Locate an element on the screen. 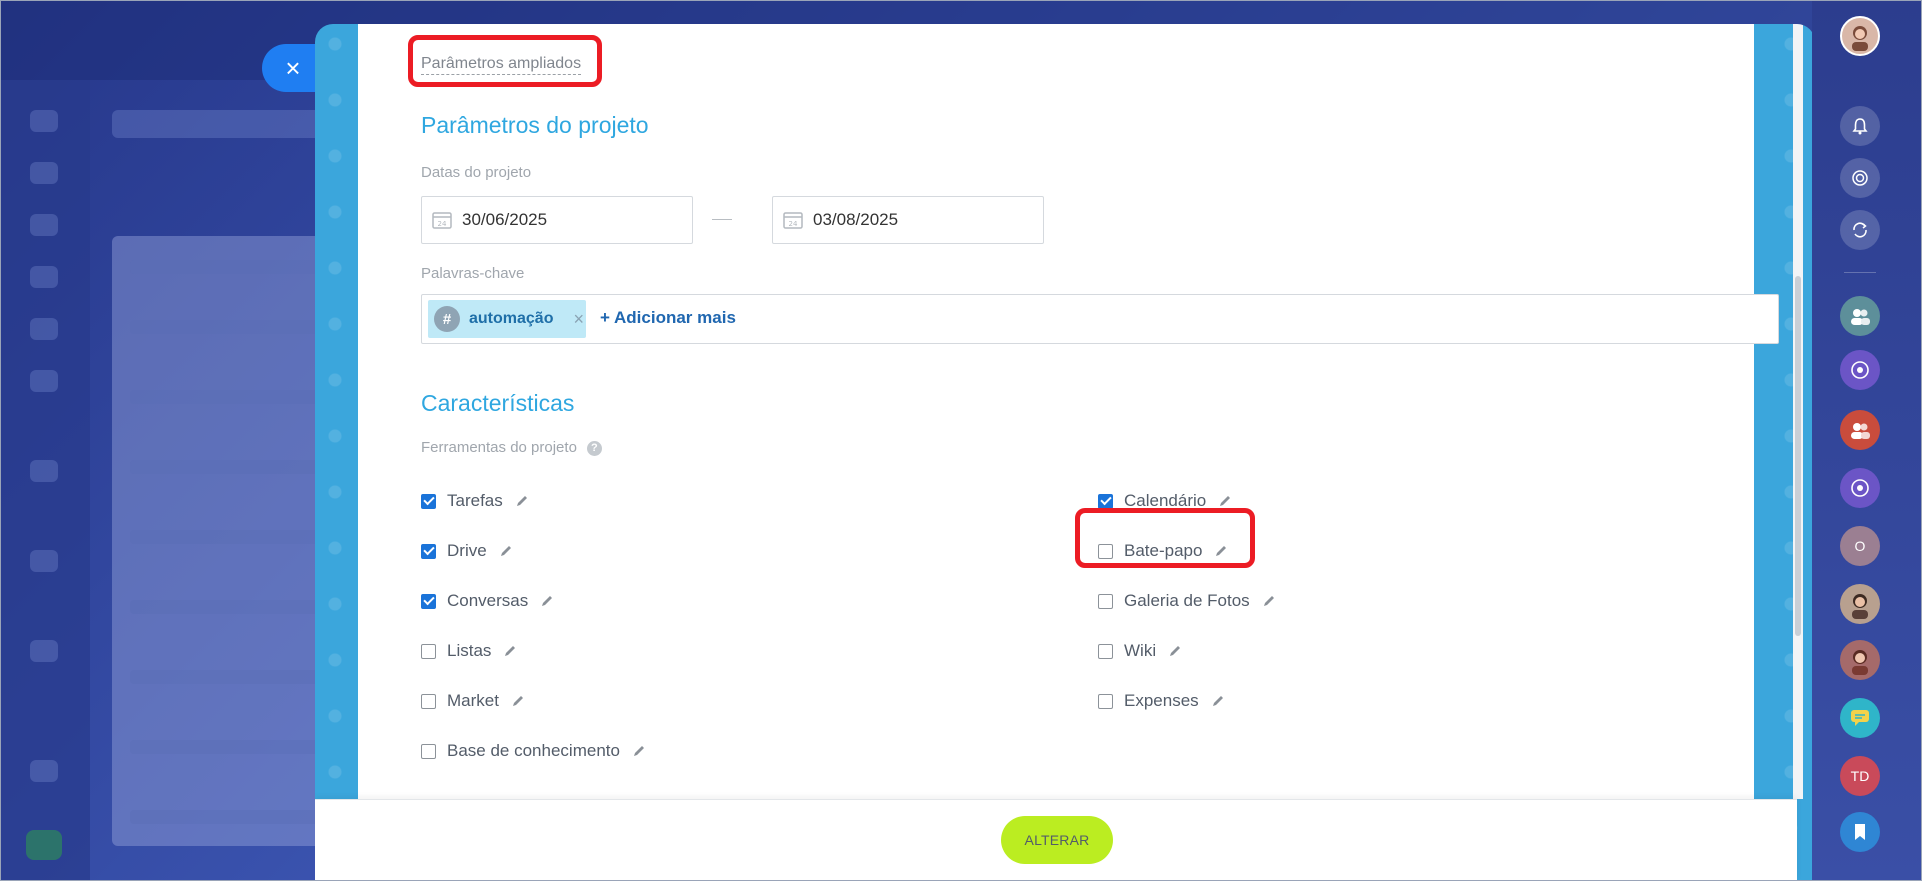  checkbox-market is located at coordinates (428, 701).